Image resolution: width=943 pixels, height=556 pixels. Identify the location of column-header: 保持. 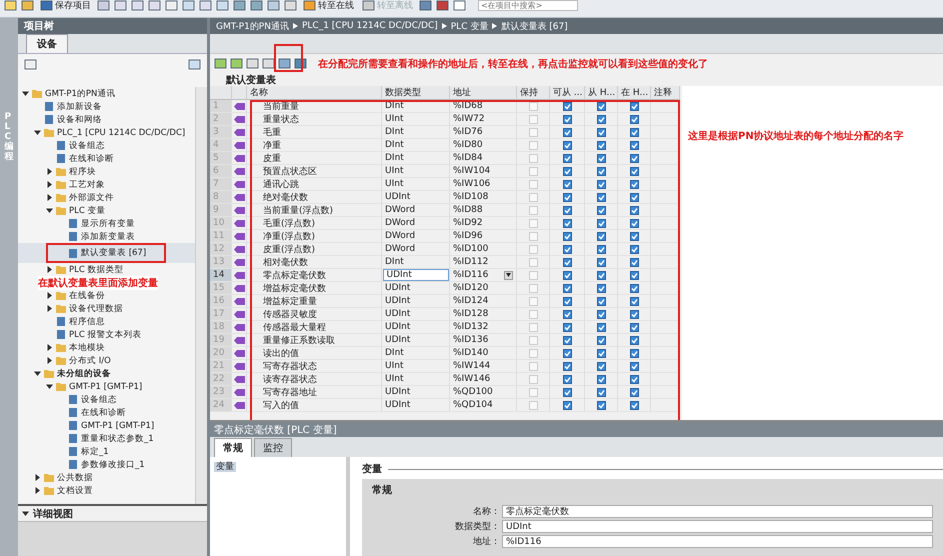
(533, 93).